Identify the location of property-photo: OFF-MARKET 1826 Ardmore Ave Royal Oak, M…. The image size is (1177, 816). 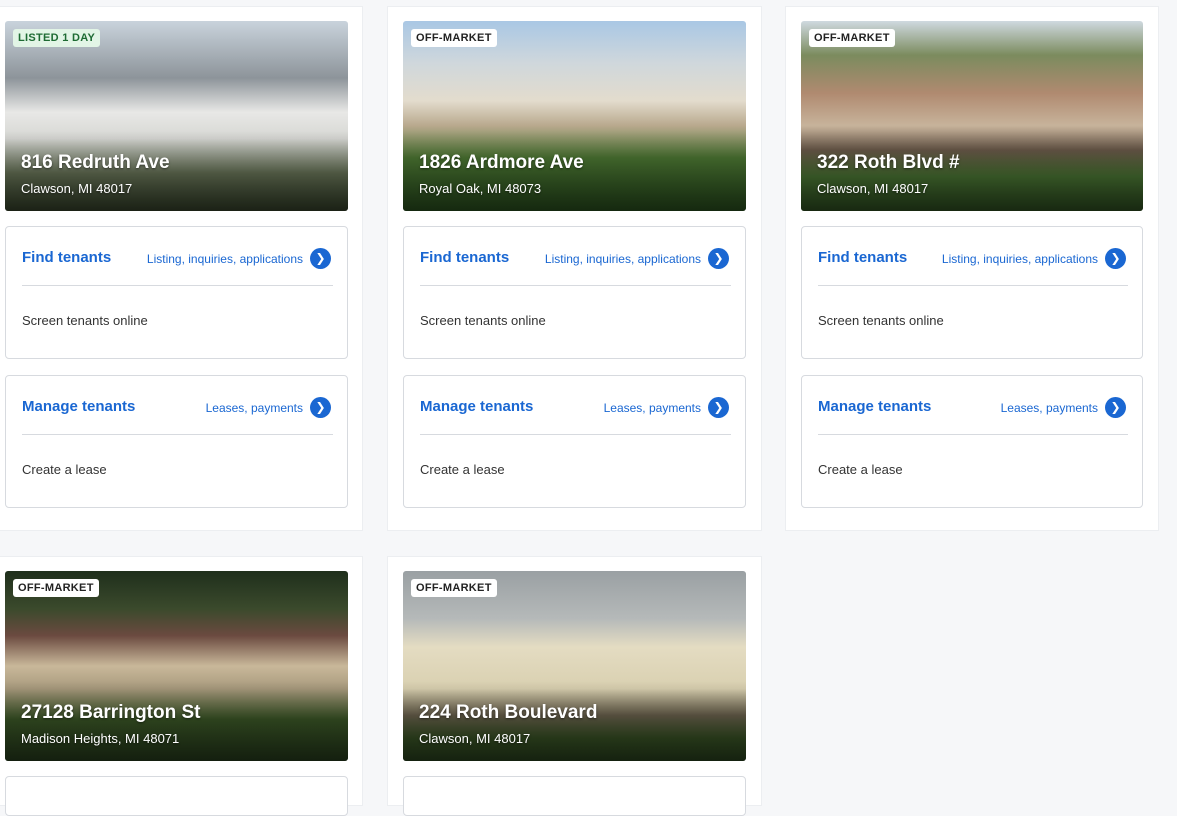
(574, 116).